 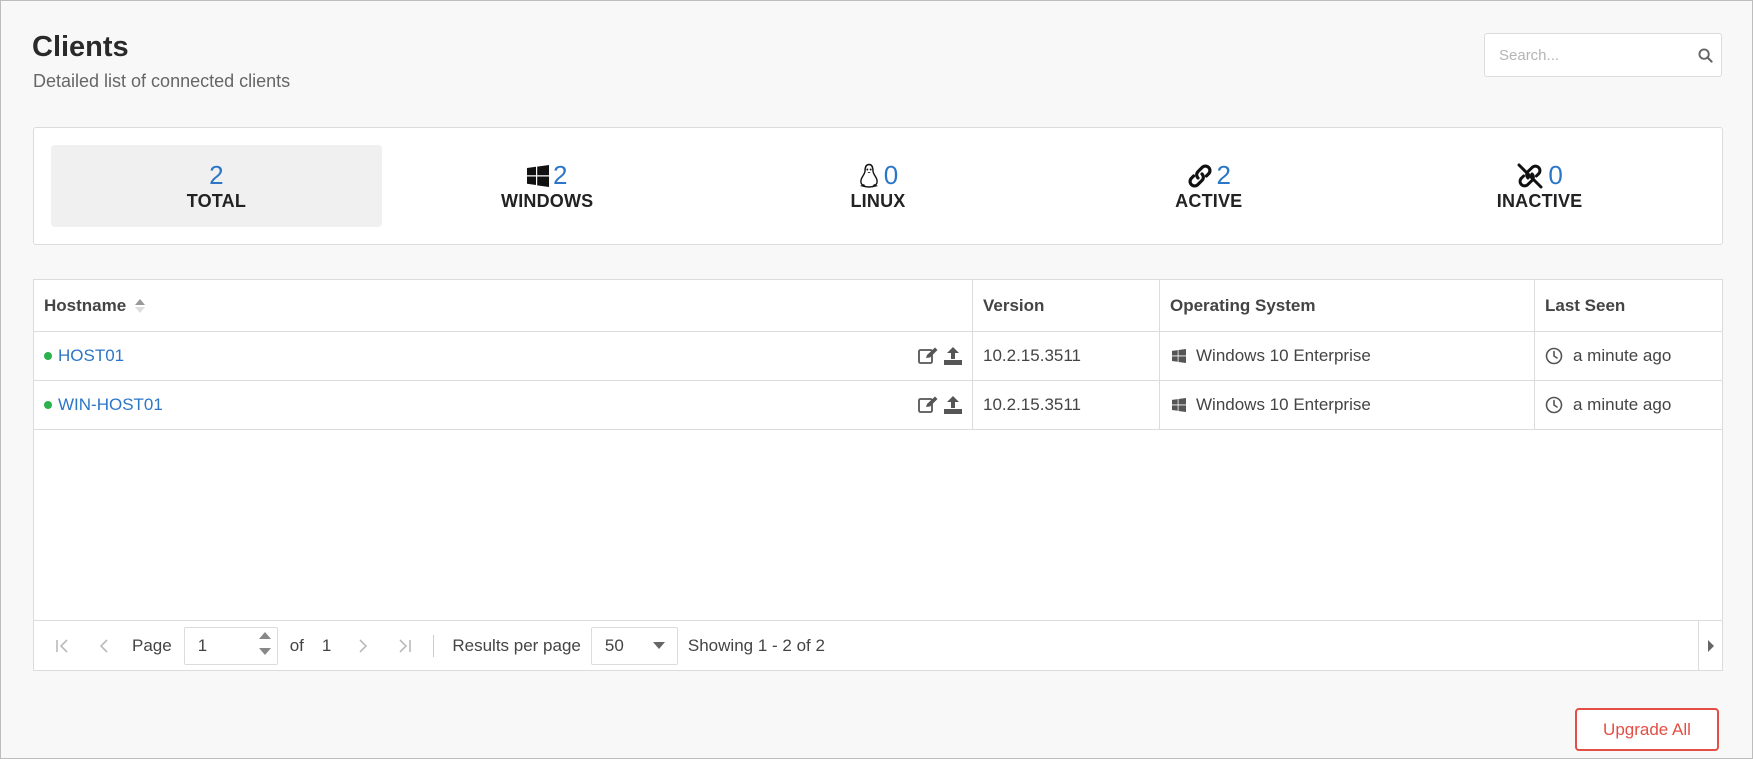 What do you see at coordinates (264, 651) in the screenshot?
I see `spinner-down-icon` at bounding box center [264, 651].